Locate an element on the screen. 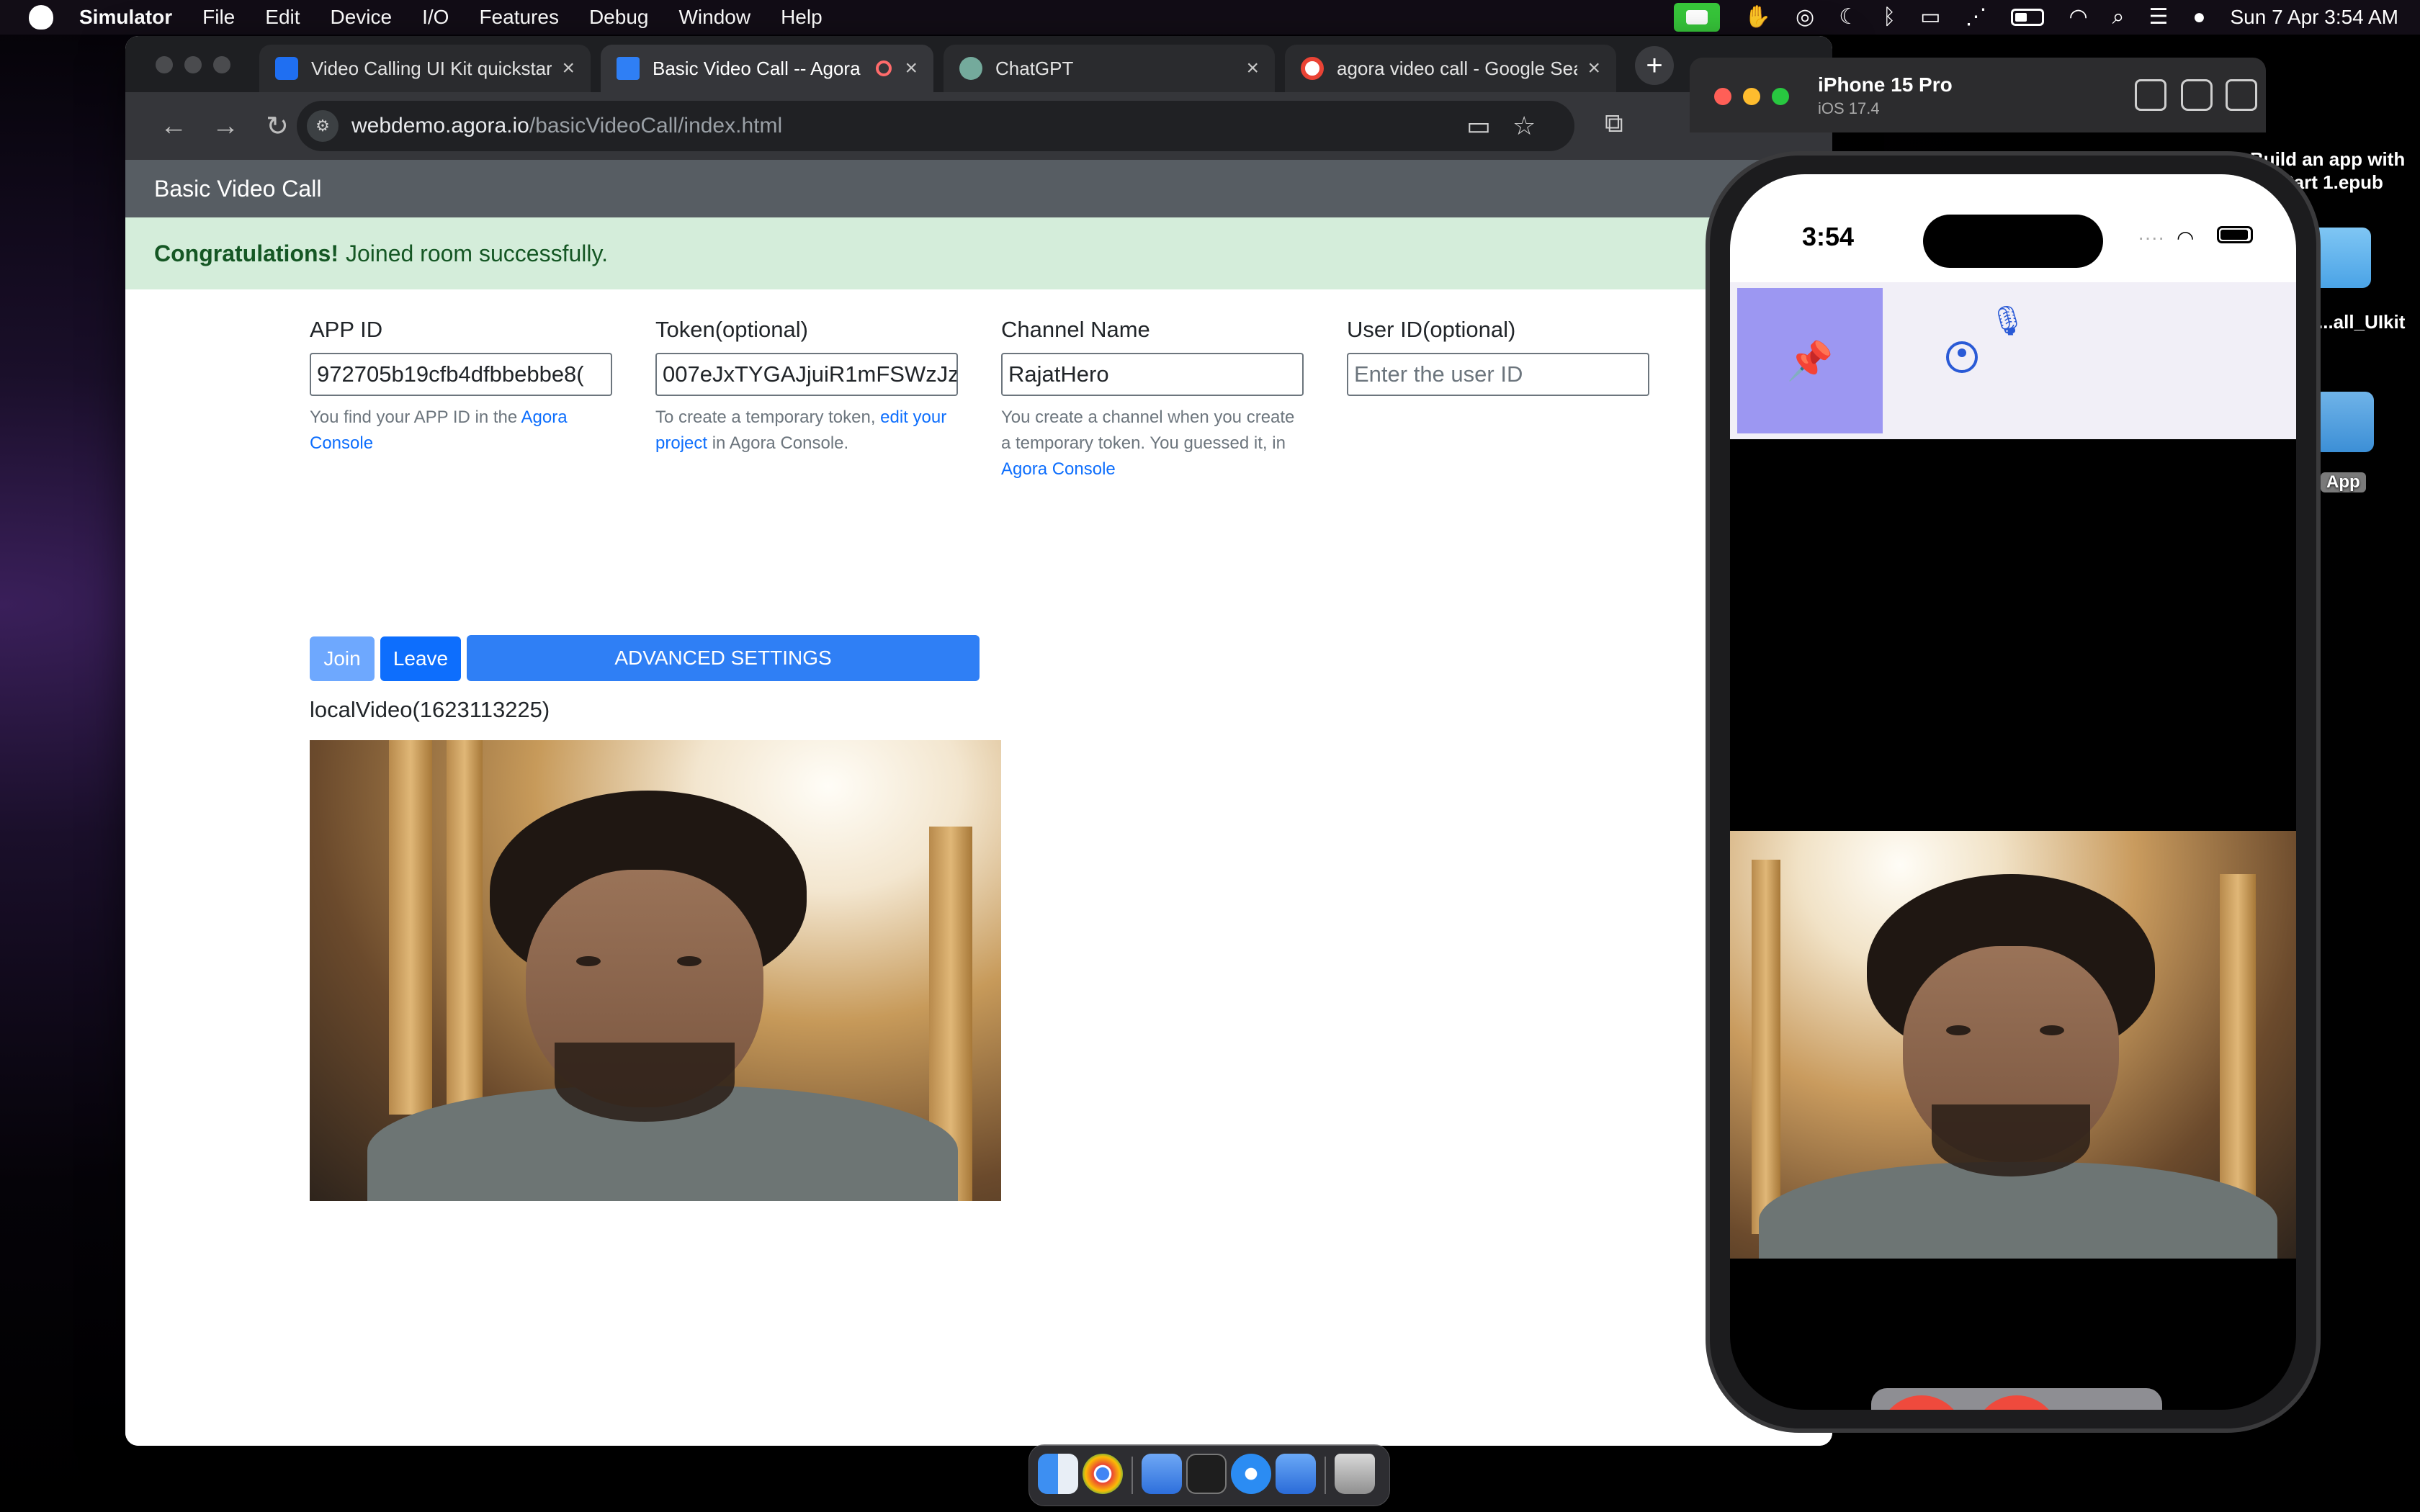  display-mirror-icon: ◎ is located at coordinates (1805, 17).